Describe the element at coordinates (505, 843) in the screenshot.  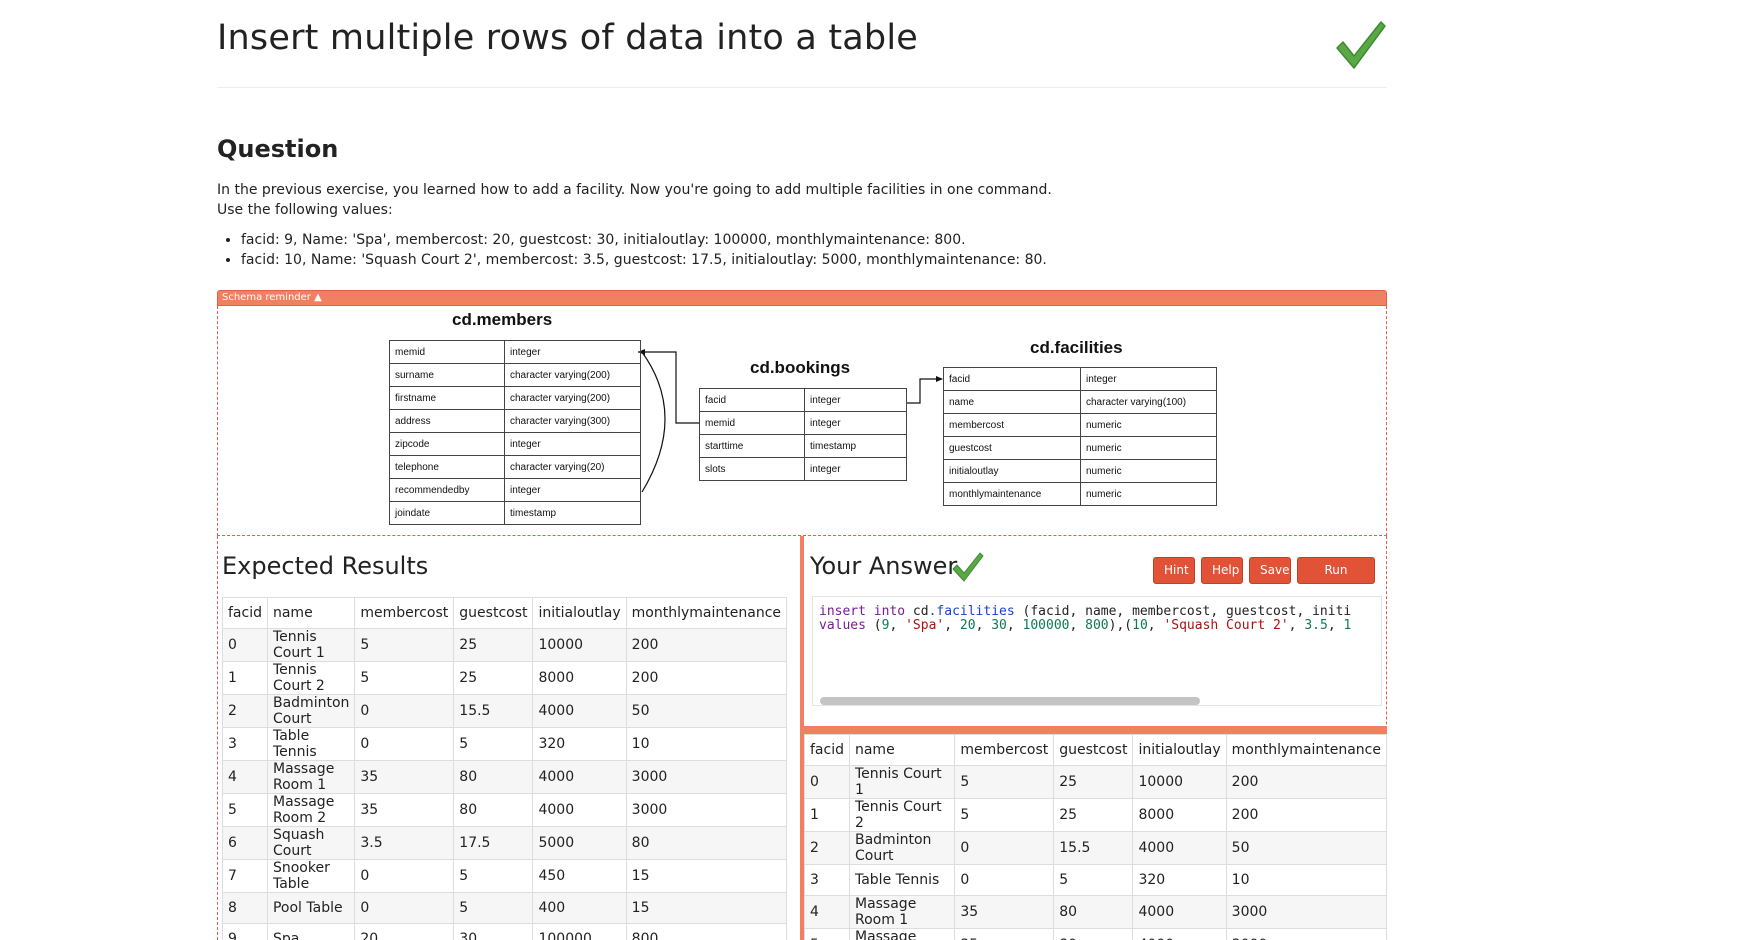
I see `table-row: 6 Squash Court 3.5 17.5 5000 80` at that location.